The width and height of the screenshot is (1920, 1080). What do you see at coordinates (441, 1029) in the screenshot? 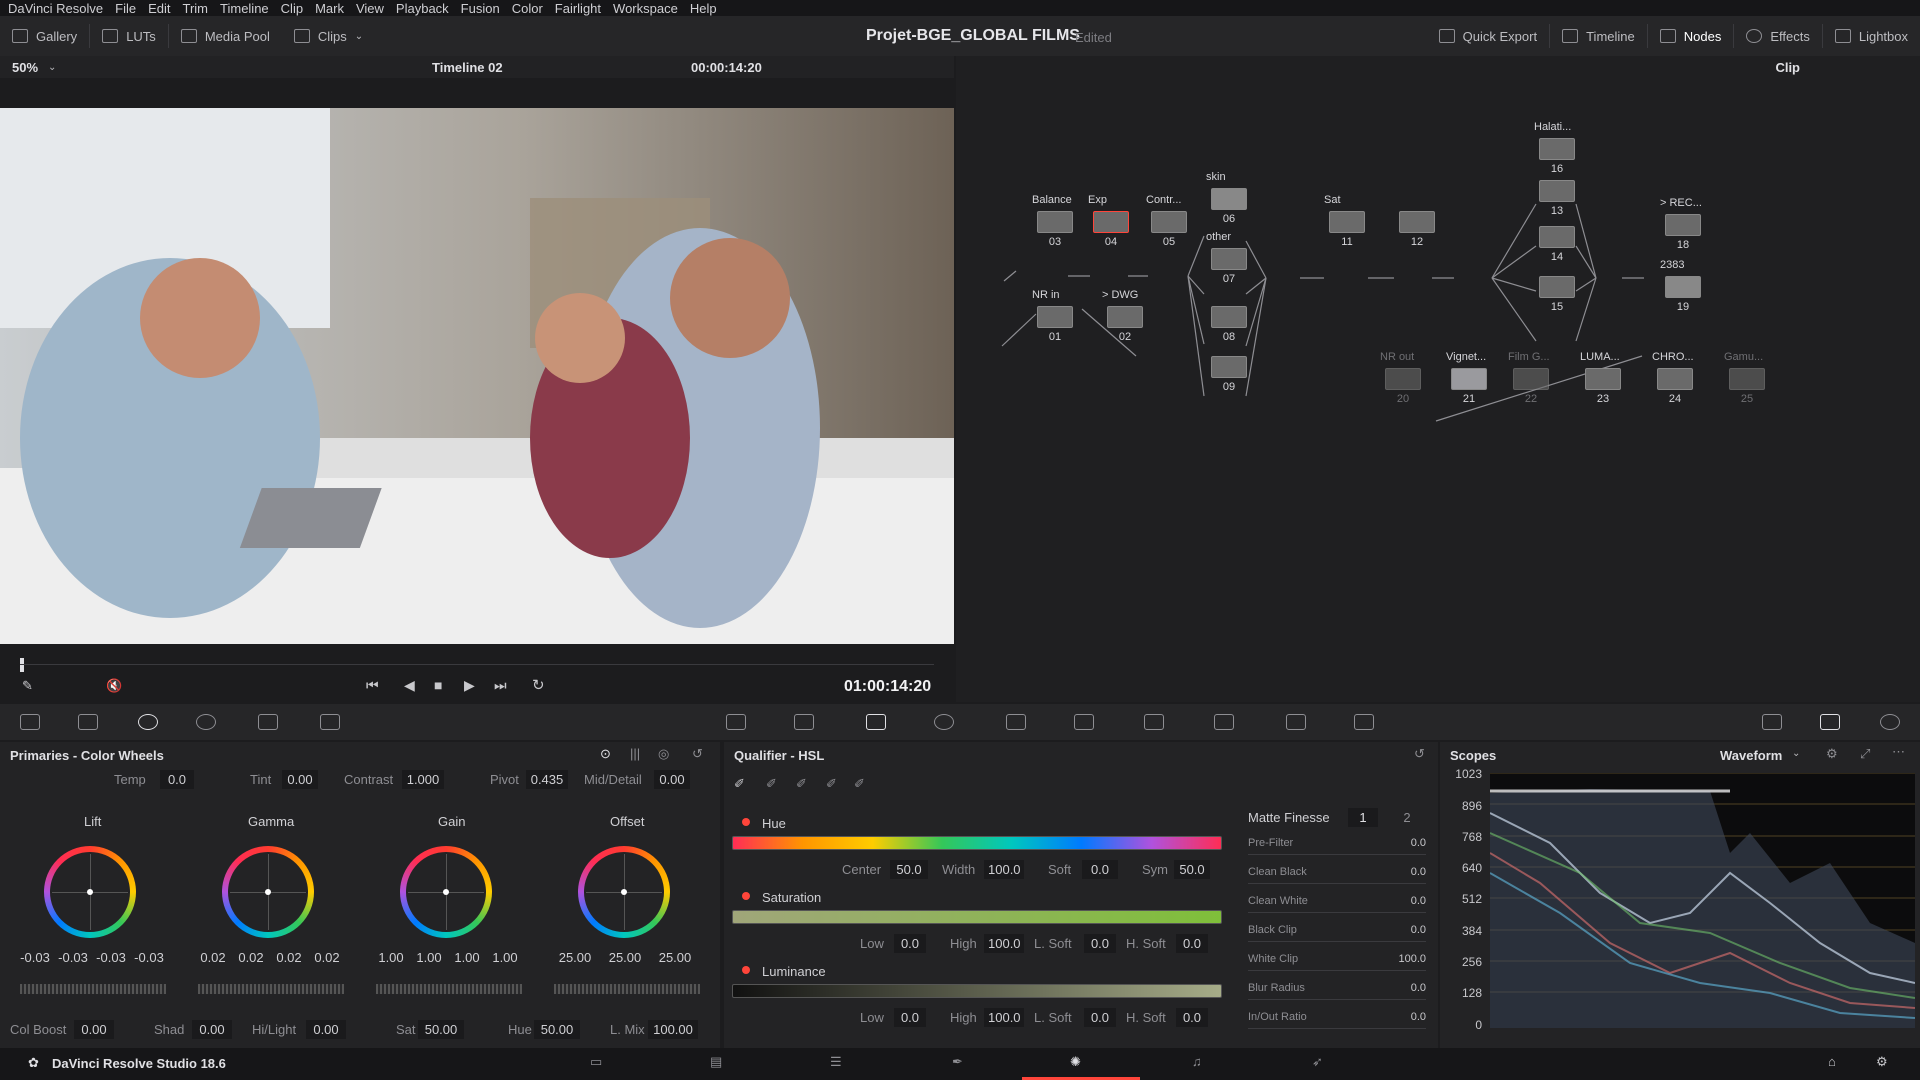
I see `sat-value: 50.00` at bounding box center [441, 1029].